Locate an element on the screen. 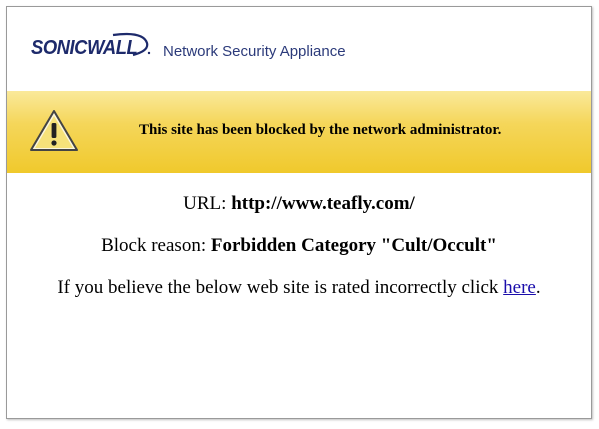  block-reason-label: Block reason: is located at coordinates (154, 245).